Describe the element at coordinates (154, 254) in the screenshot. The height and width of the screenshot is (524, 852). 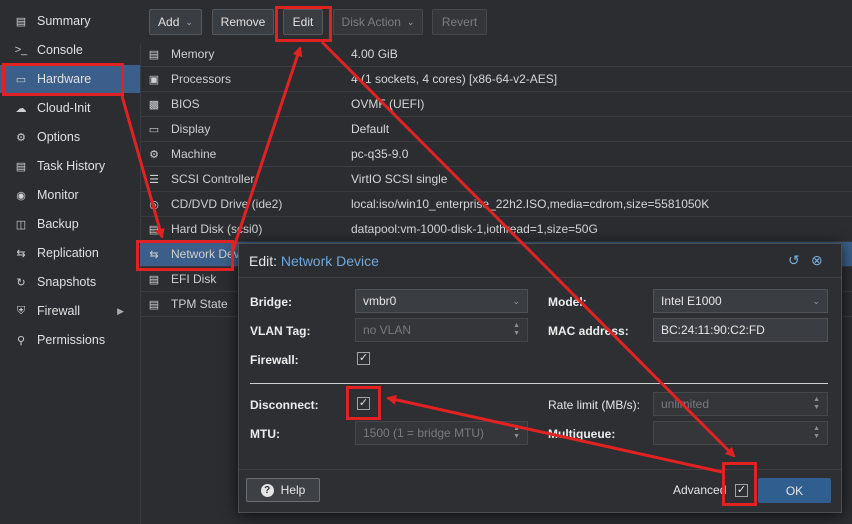
I see `exchange-icon: ⇆` at that location.